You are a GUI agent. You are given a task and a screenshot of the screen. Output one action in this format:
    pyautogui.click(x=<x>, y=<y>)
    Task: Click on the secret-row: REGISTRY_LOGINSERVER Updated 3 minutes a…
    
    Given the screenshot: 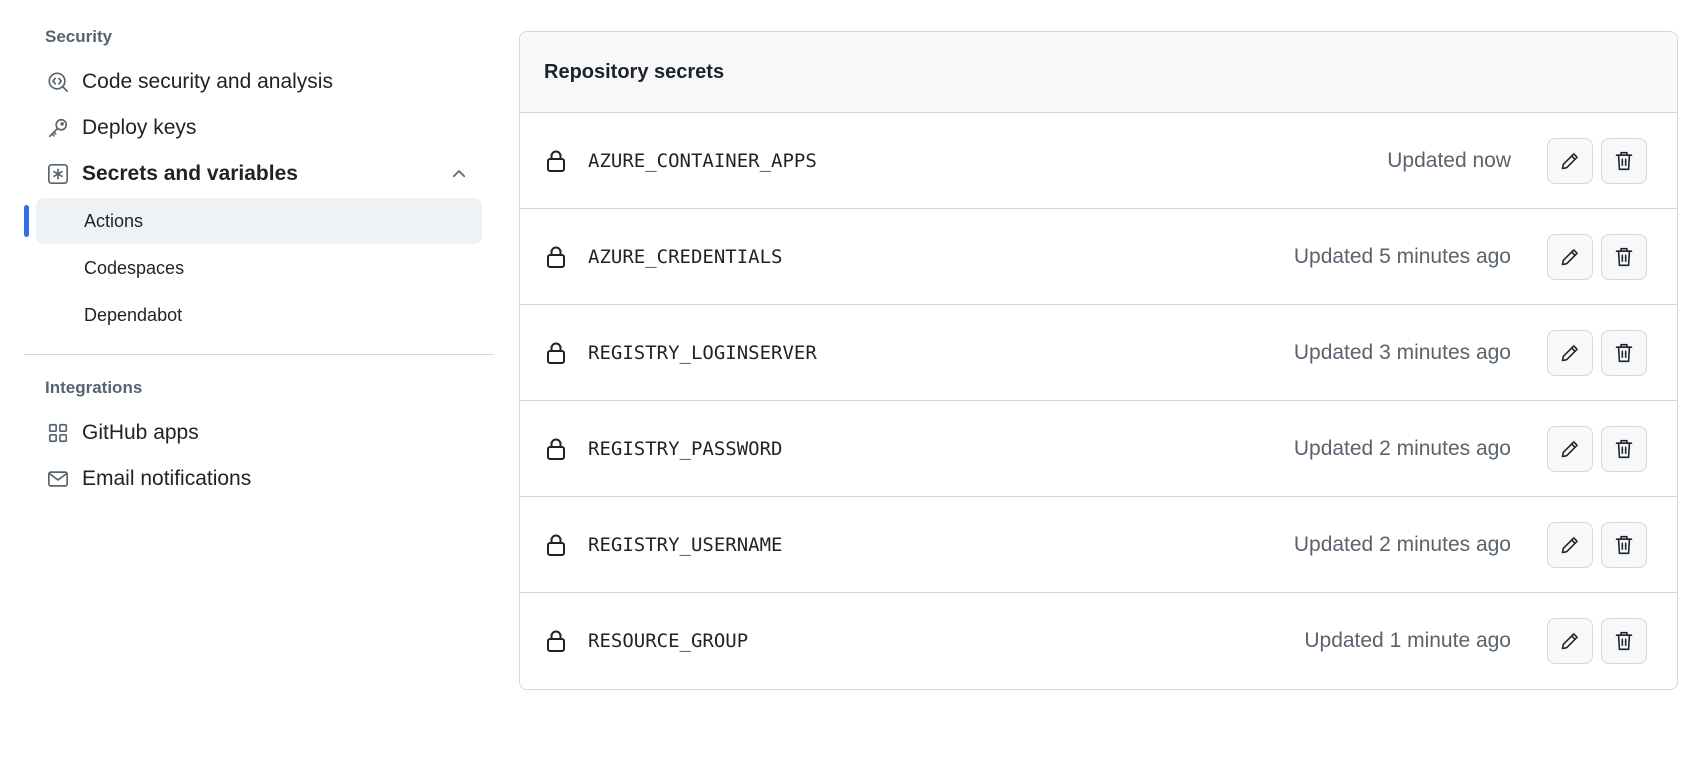 What is the action you would take?
    pyautogui.click(x=1098, y=353)
    